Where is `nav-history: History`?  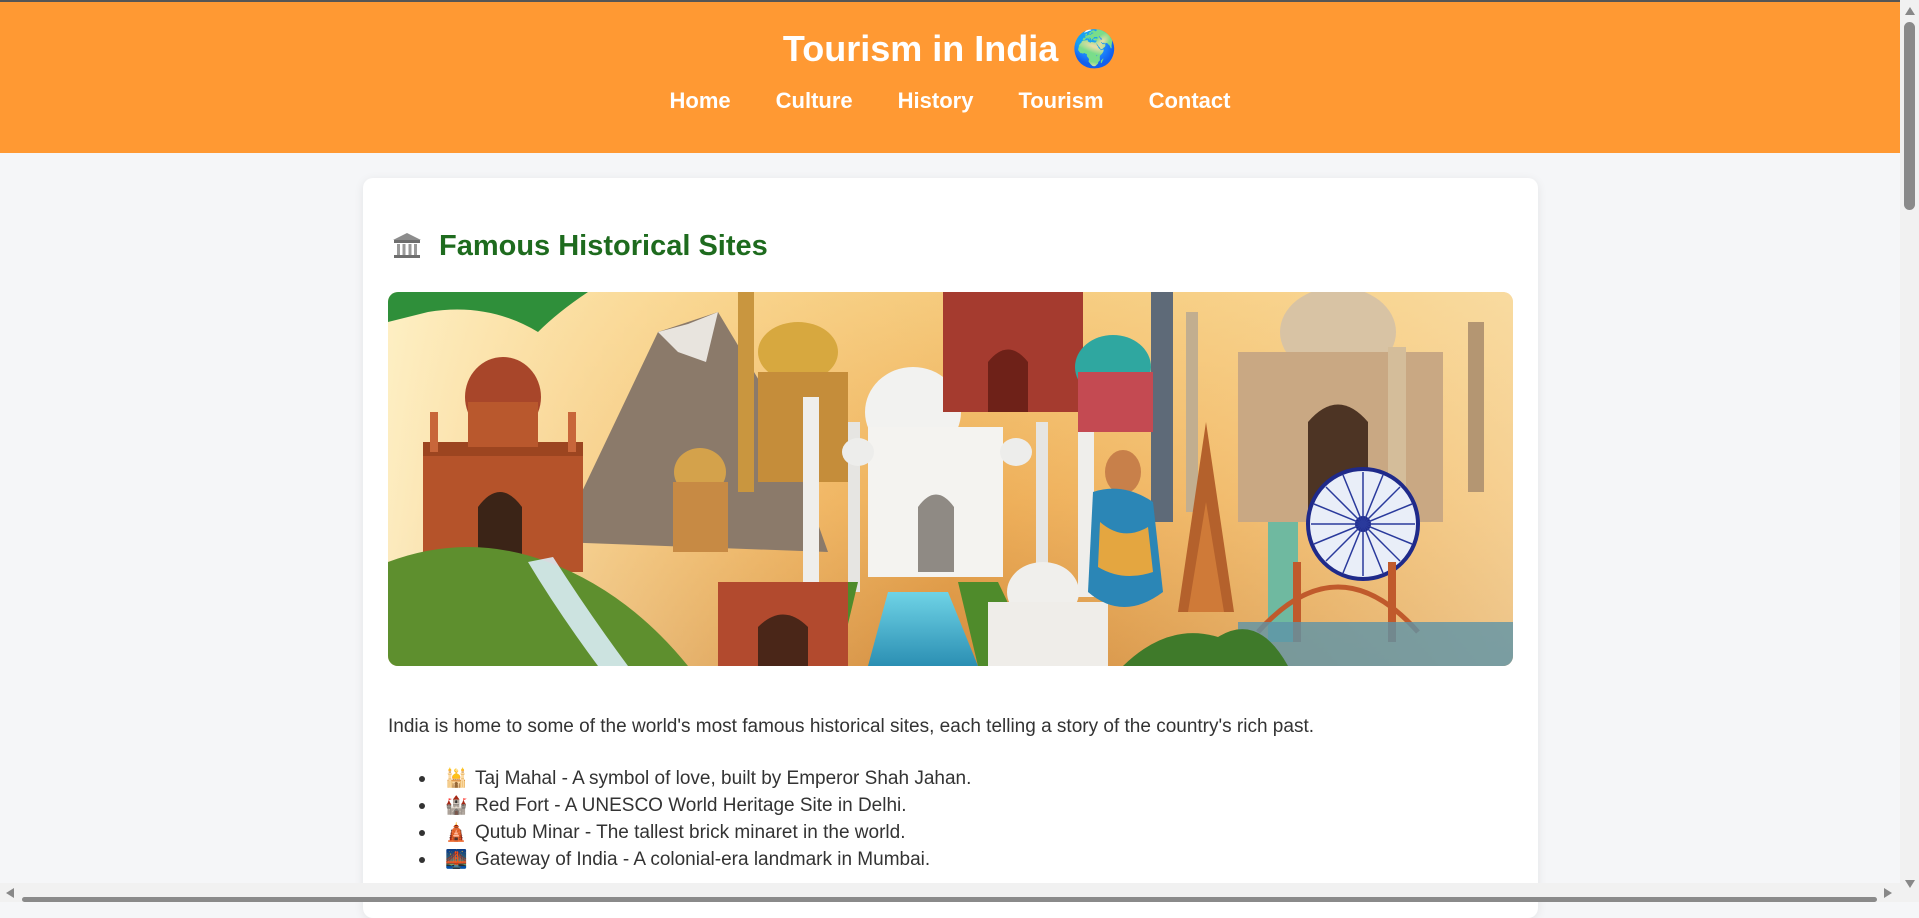 nav-history: History is located at coordinates (936, 101).